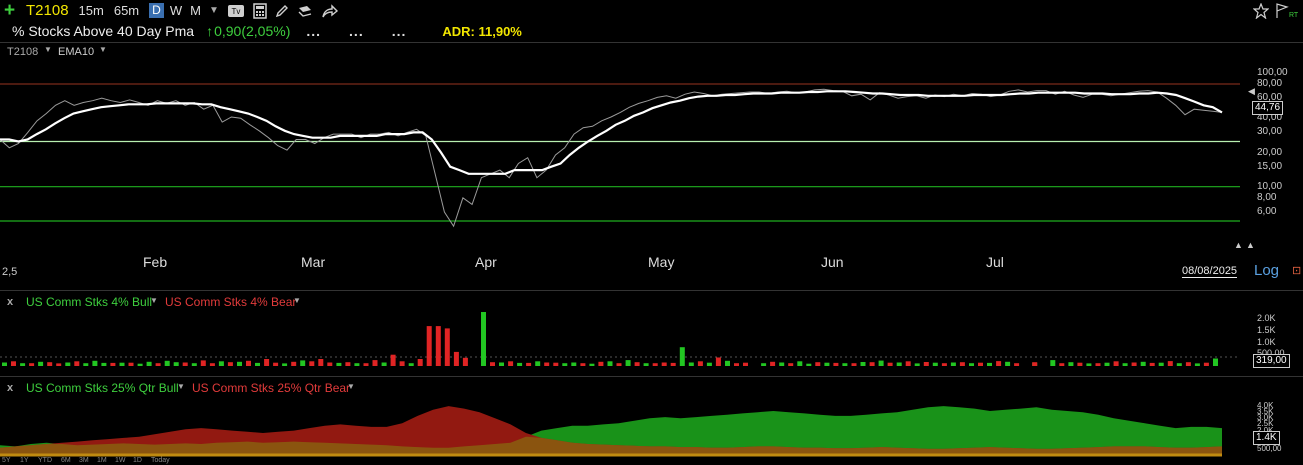 This screenshot has height=465, width=1303. What do you see at coordinates (66, 460) in the screenshot?
I see `range-button: 6M` at bounding box center [66, 460].